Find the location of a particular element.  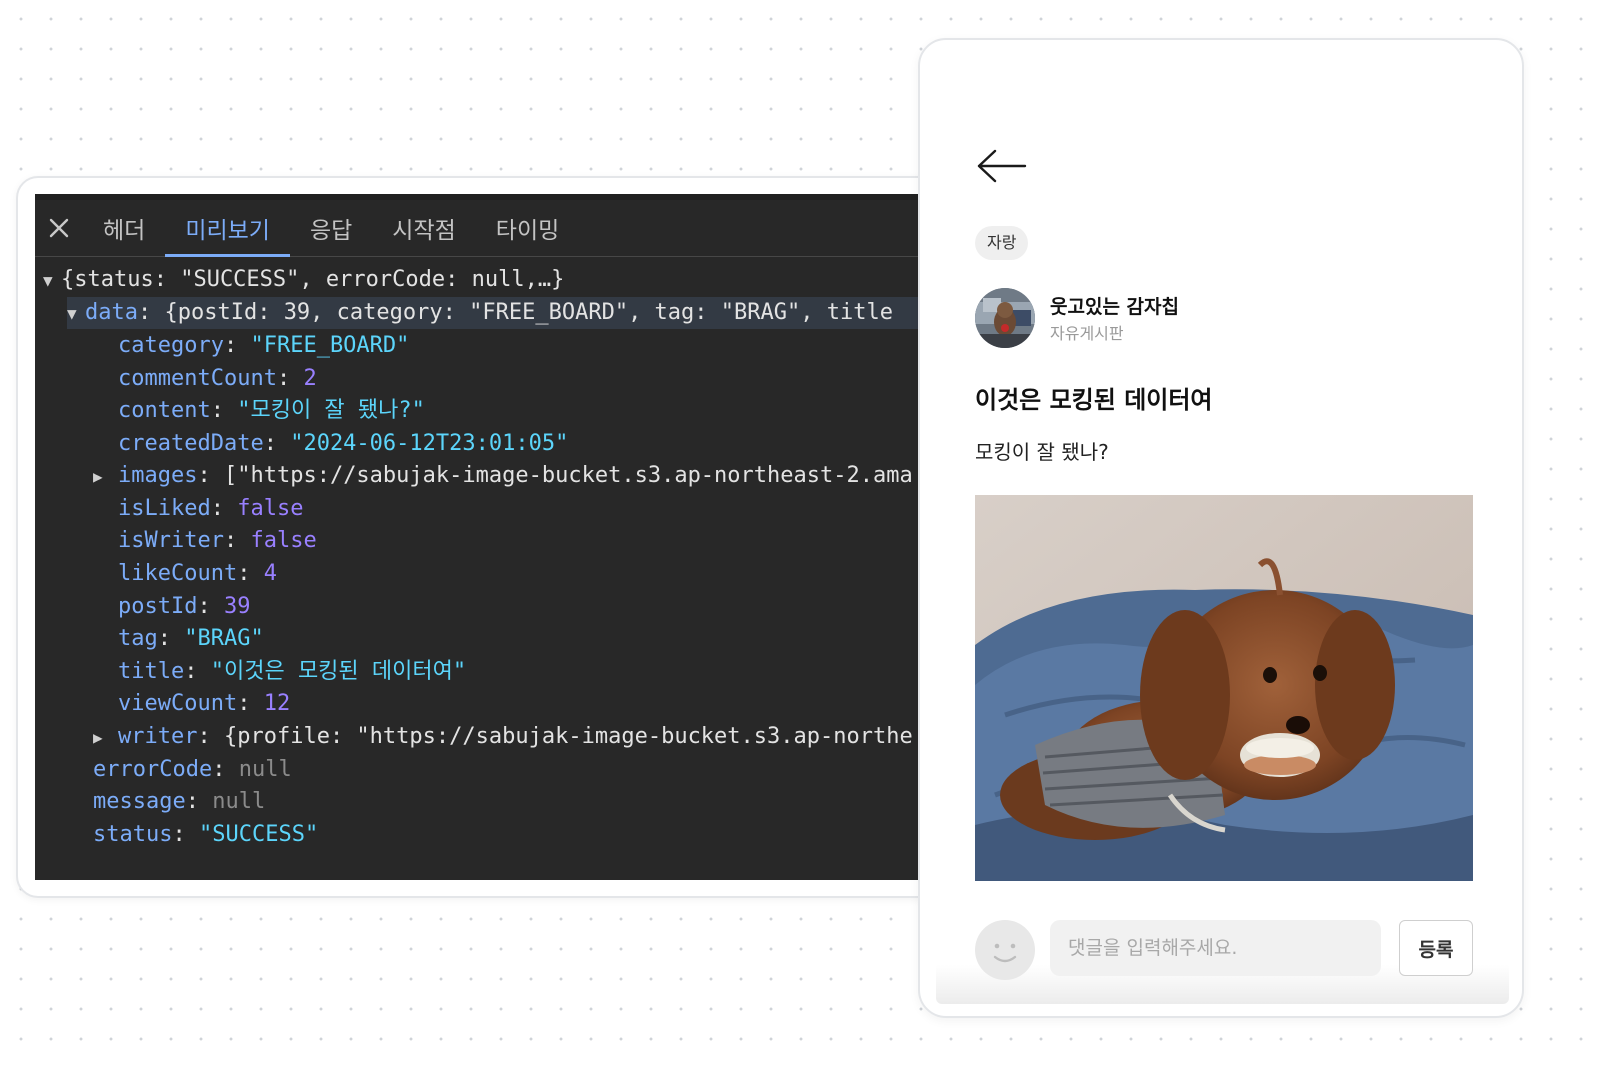

tree-row-commentcount: commentCount: 2 is located at coordinates (217, 378).